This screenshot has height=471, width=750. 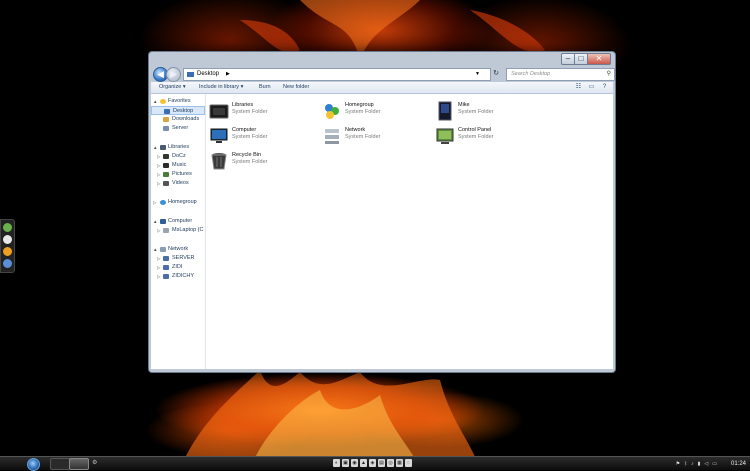 What do you see at coordinates (163, 202) in the screenshot?
I see `homegroup-icon` at bounding box center [163, 202].